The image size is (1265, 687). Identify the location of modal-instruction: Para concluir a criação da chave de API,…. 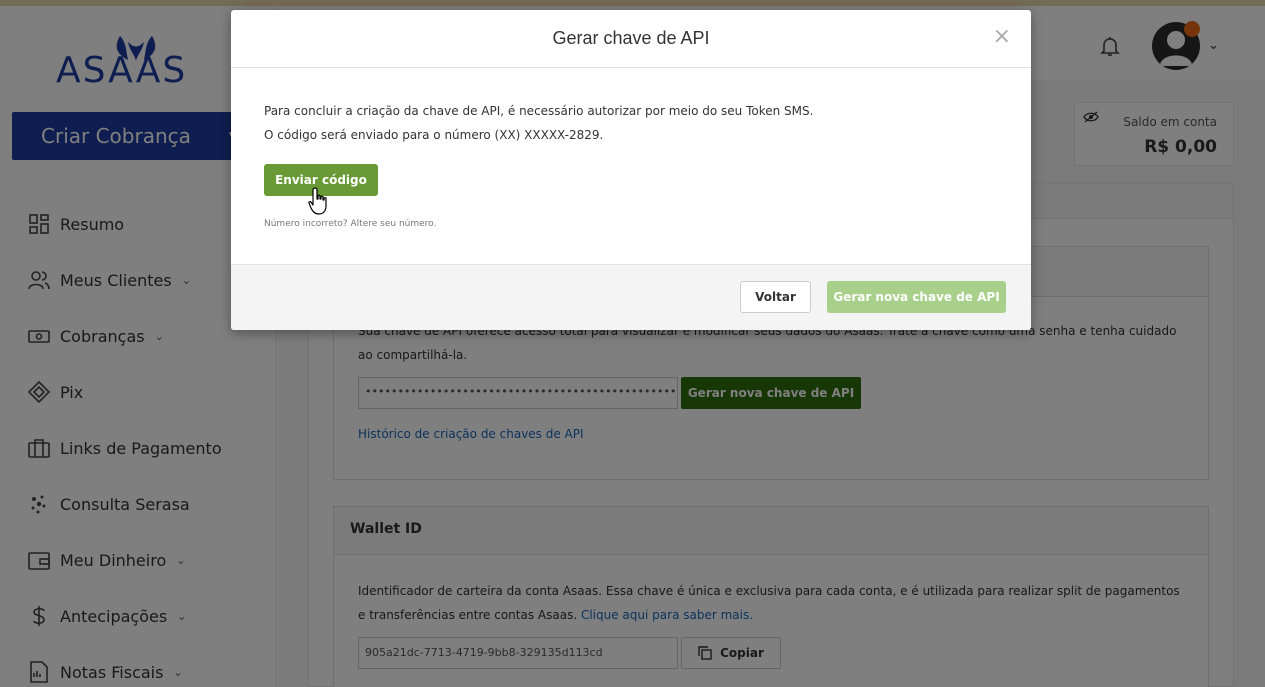
(539, 111).